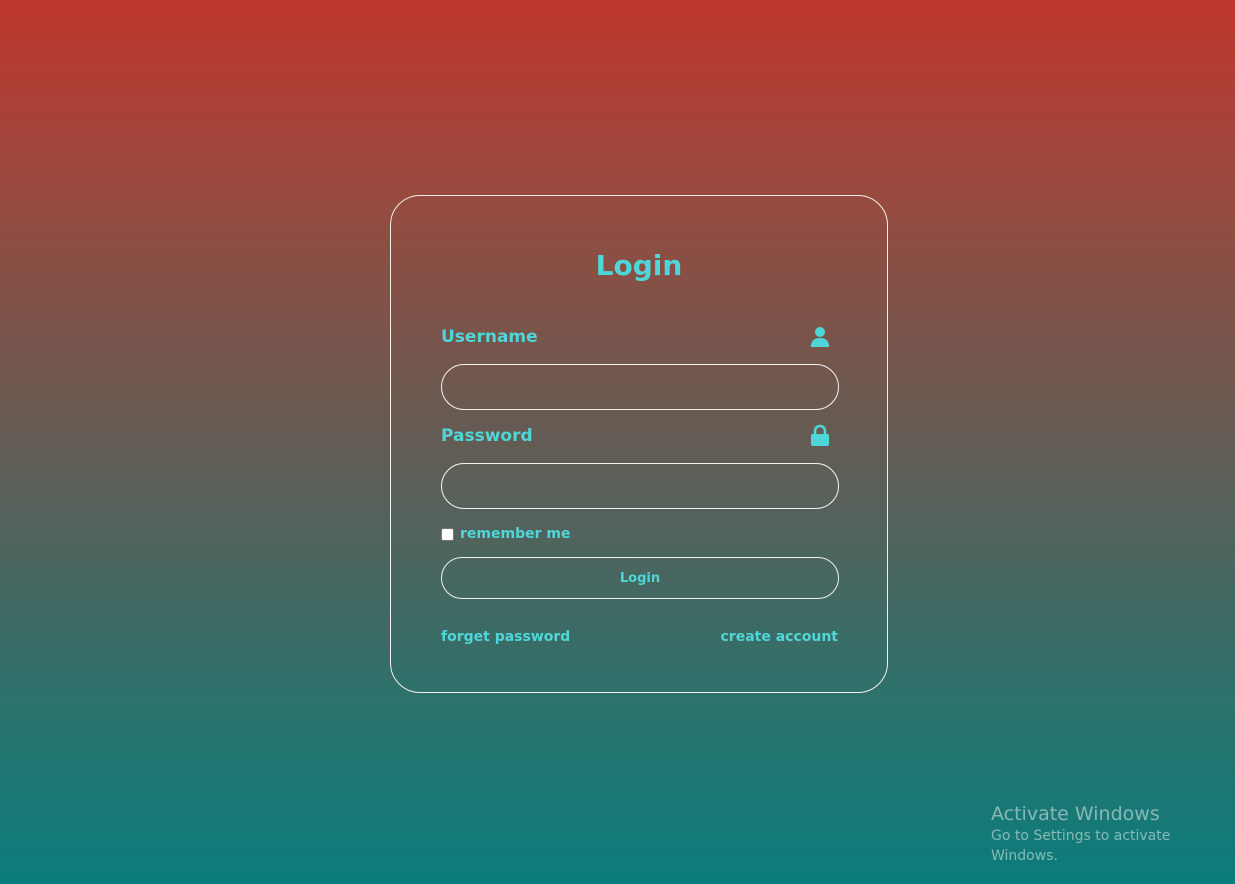  What do you see at coordinates (640, 578) in the screenshot?
I see `login-button: Login` at bounding box center [640, 578].